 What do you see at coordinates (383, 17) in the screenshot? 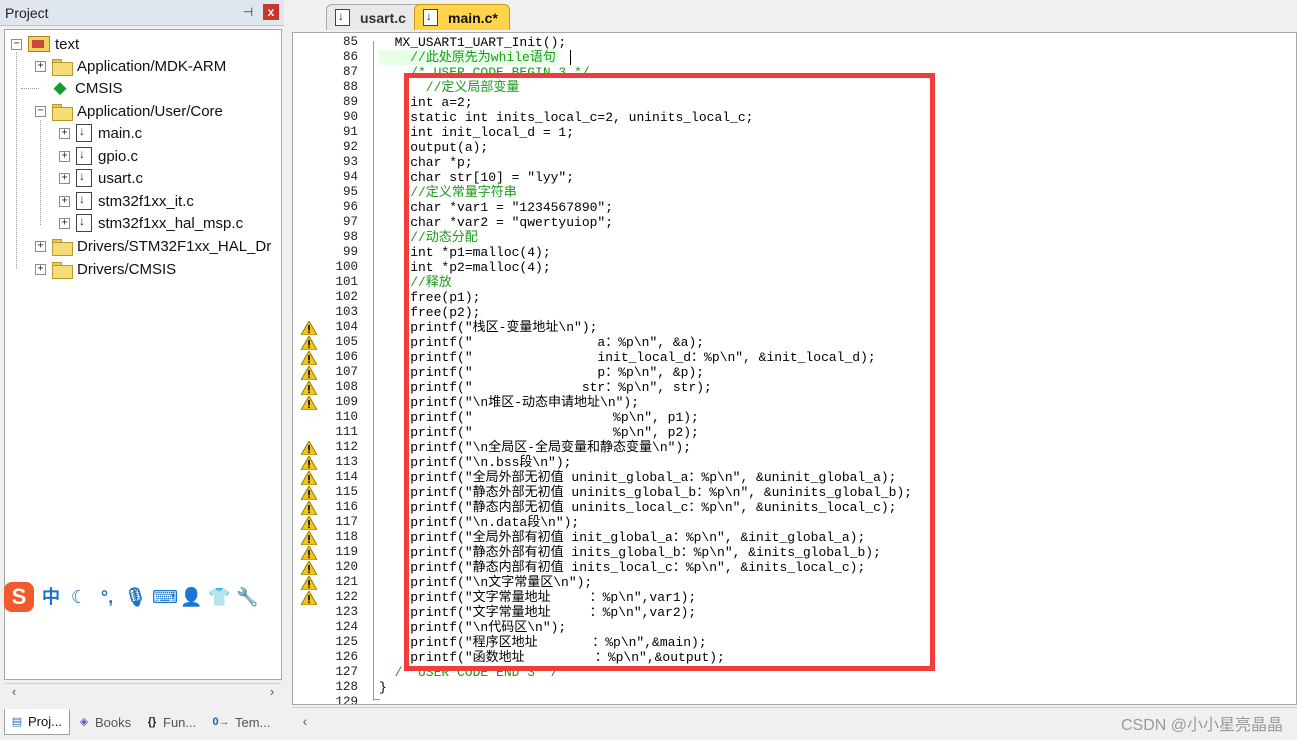
I see `tab-label: usart.c` at bounding box center [383, 17].